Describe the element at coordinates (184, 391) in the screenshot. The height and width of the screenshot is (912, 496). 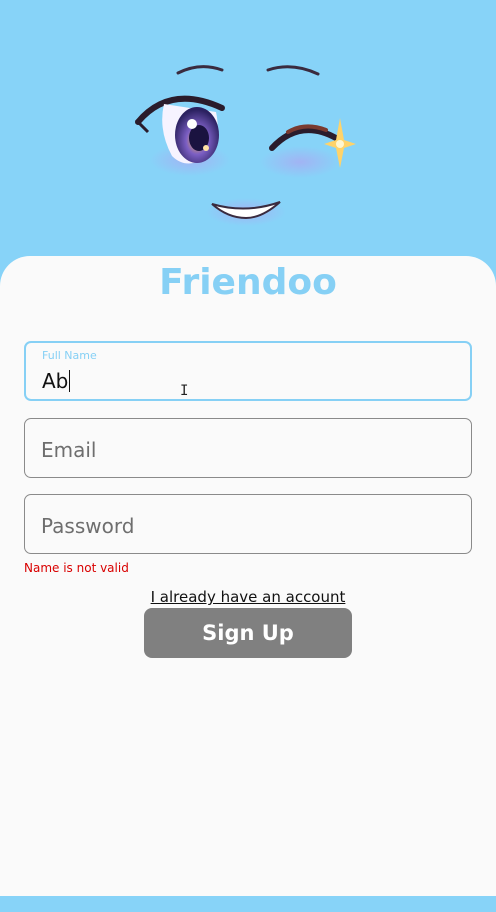
I see `text-cursor-icon: I` at that location.